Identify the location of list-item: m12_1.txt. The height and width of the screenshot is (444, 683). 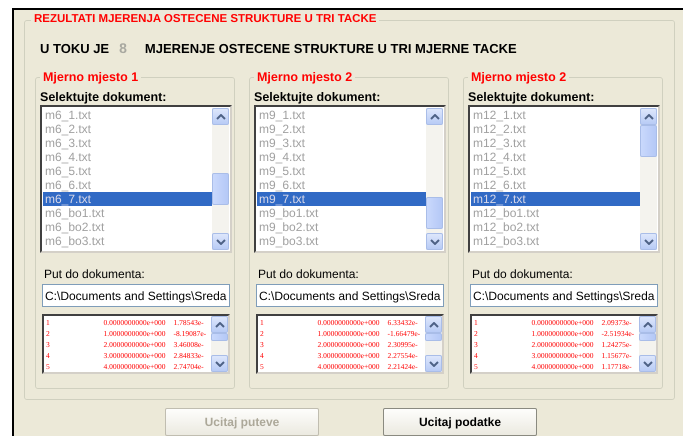
(555, 115).